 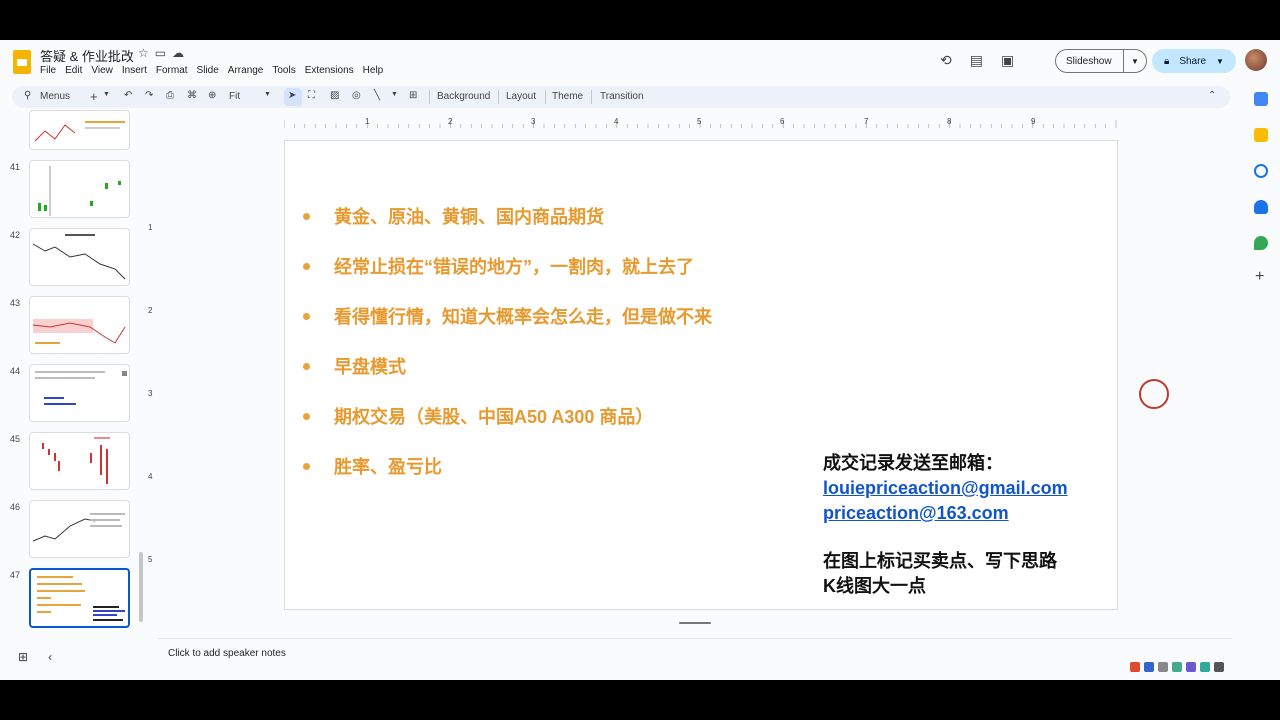 I want to click on slideshow-button: Slideshow ▼, so click(x=1101, y=61).